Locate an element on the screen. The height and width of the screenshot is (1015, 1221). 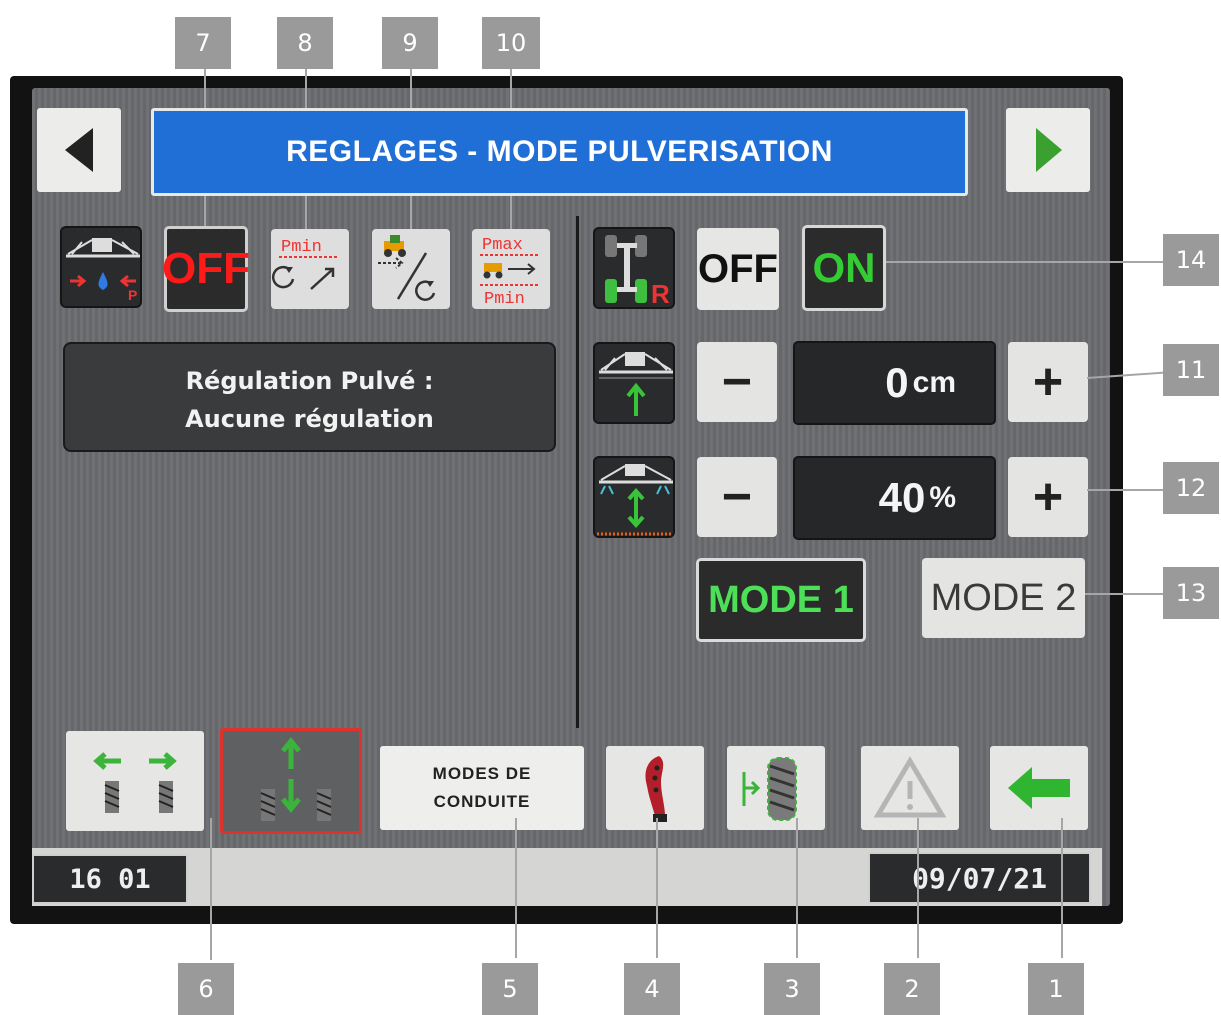
height-decrease-button: − is located at coordinates (737, 382).